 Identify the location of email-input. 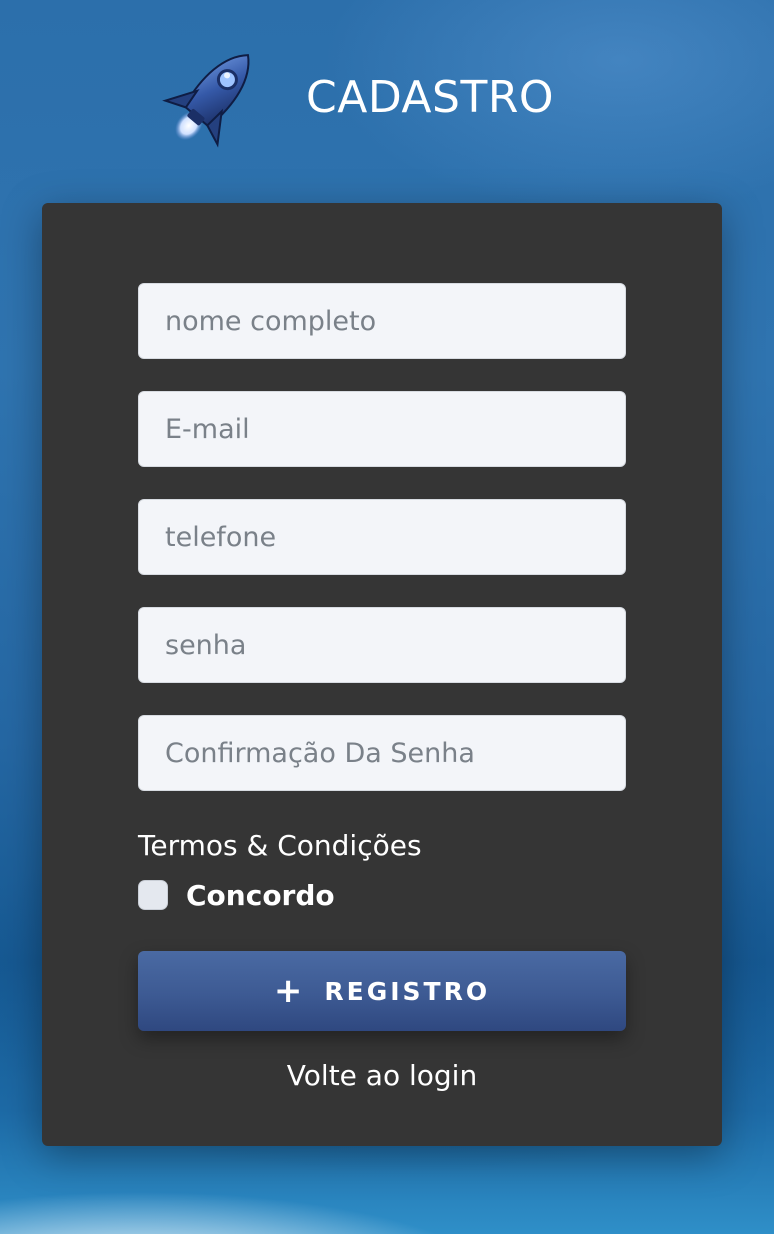
(382, 429).